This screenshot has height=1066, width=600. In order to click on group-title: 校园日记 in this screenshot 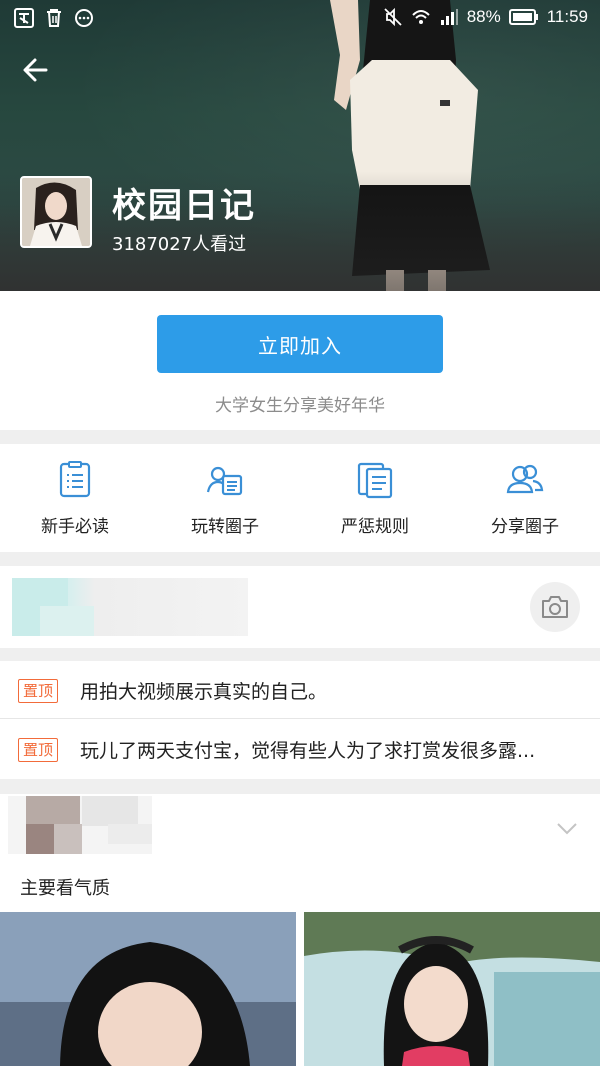, I will do `click(184, 206)`.